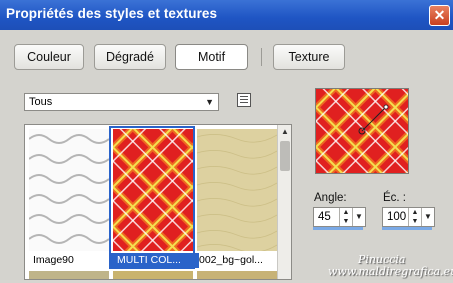  What do you see at coordinates (130, 57) in the screenshot?
I see `tab-degrade: Dégradé` at bounding box center [130, 57].